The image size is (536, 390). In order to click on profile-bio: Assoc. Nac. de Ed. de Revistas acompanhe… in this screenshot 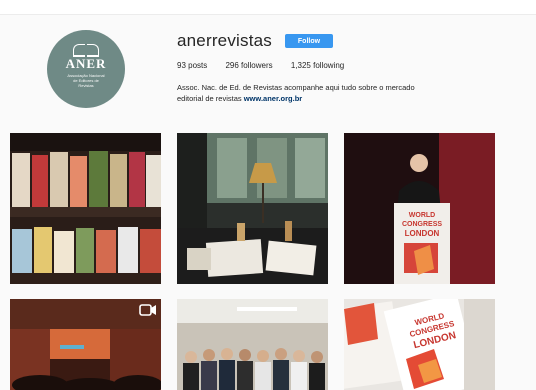, I will do `click(327, 93)`.